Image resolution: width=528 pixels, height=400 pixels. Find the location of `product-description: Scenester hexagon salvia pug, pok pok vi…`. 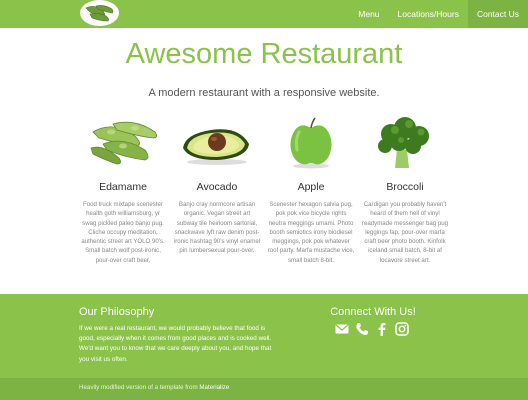

product-description: Scenester hexagon salvia pug, pok pok vi… is located at coordinates (311, 232).